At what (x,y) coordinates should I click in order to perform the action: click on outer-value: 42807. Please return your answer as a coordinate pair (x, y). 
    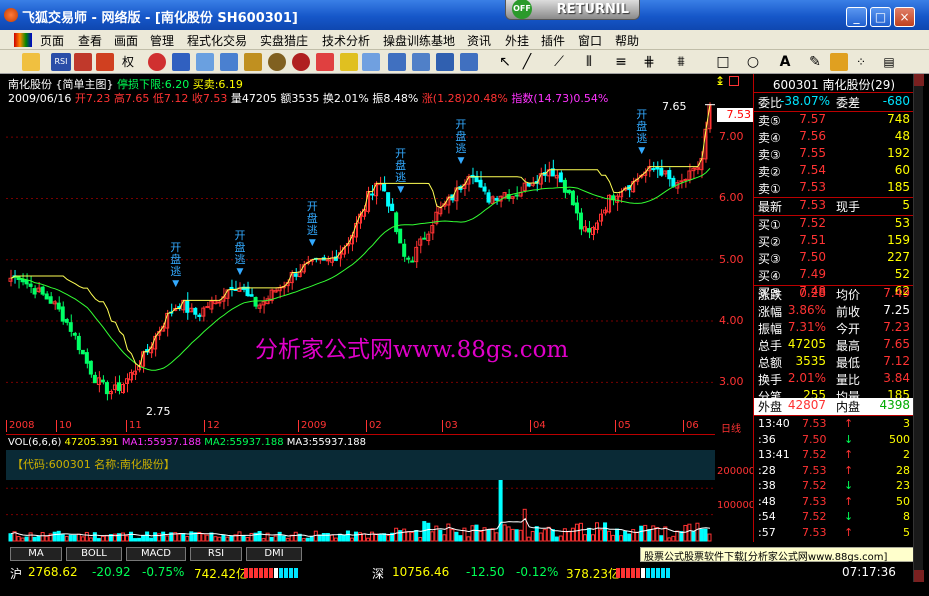
    Looking at the image, I should click on (806, 405).